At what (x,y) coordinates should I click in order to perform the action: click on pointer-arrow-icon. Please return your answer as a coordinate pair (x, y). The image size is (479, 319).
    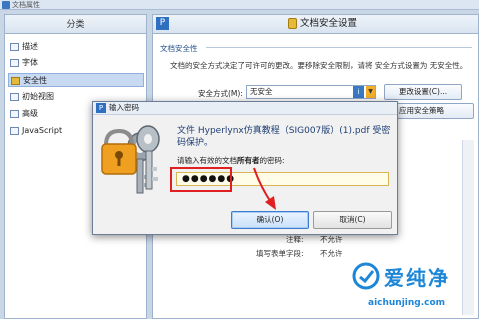
    Looking at the image, I should click on (264, 188).